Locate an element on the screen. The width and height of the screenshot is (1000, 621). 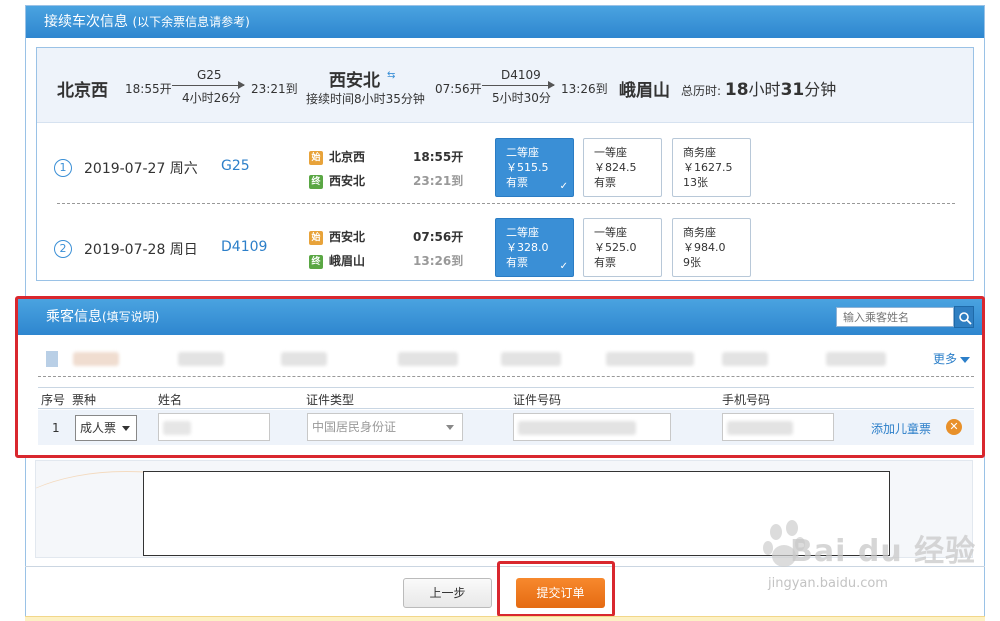
col-id-number: 证件号码 is located at coordinates (537, 400).